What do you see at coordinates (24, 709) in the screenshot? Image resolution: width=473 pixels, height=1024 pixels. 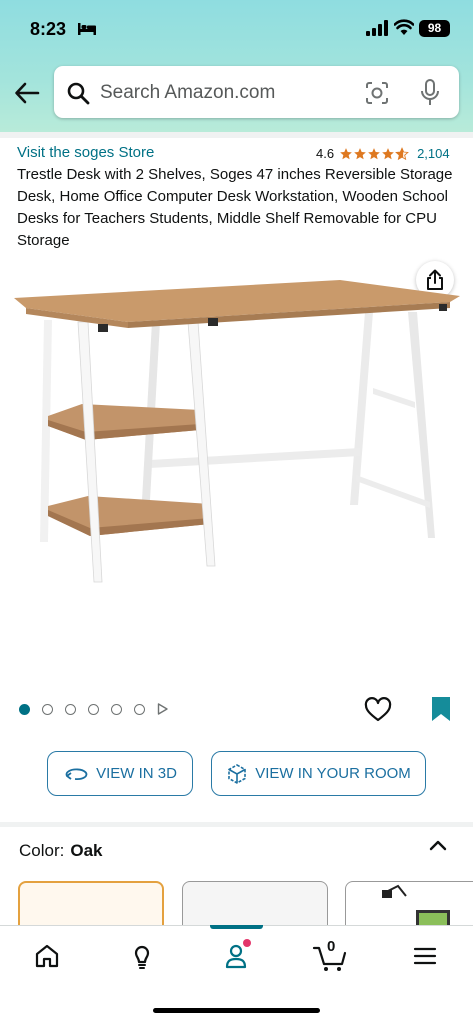 I see `carousel-dot-active` at bounding box center [24, 709].